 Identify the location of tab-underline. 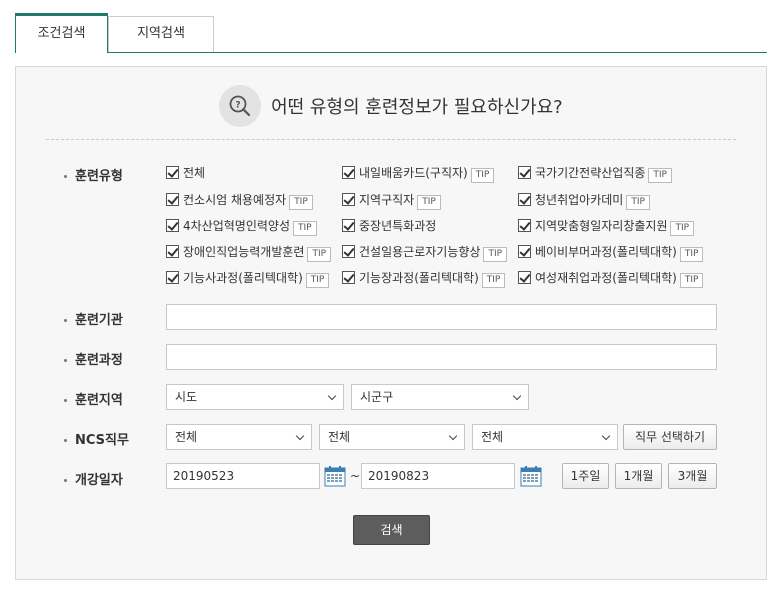
(391, 52).